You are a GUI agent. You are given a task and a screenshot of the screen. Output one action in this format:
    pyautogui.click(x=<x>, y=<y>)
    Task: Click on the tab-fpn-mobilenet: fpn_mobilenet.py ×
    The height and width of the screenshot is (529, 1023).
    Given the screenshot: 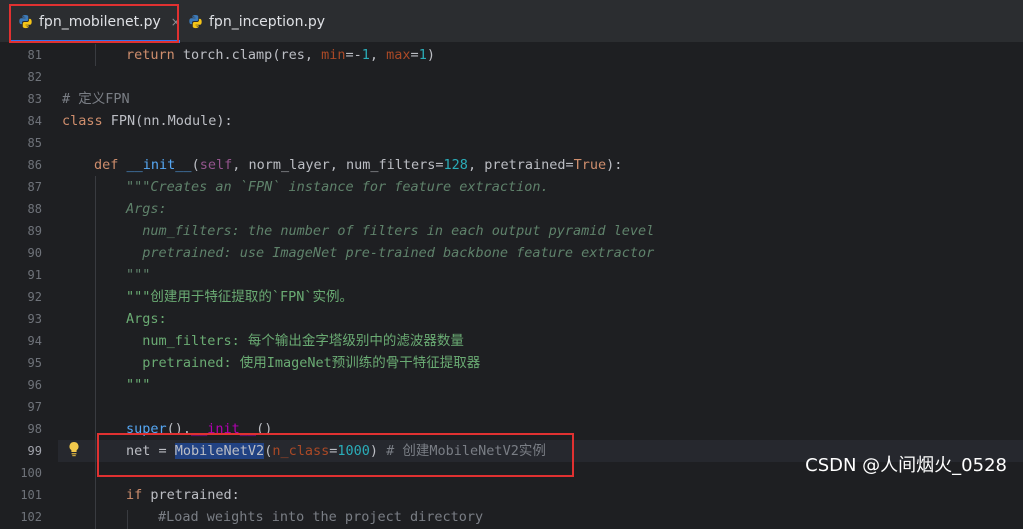 What is the action you would take?
    pyautogui.click(x=99, y=21)
    